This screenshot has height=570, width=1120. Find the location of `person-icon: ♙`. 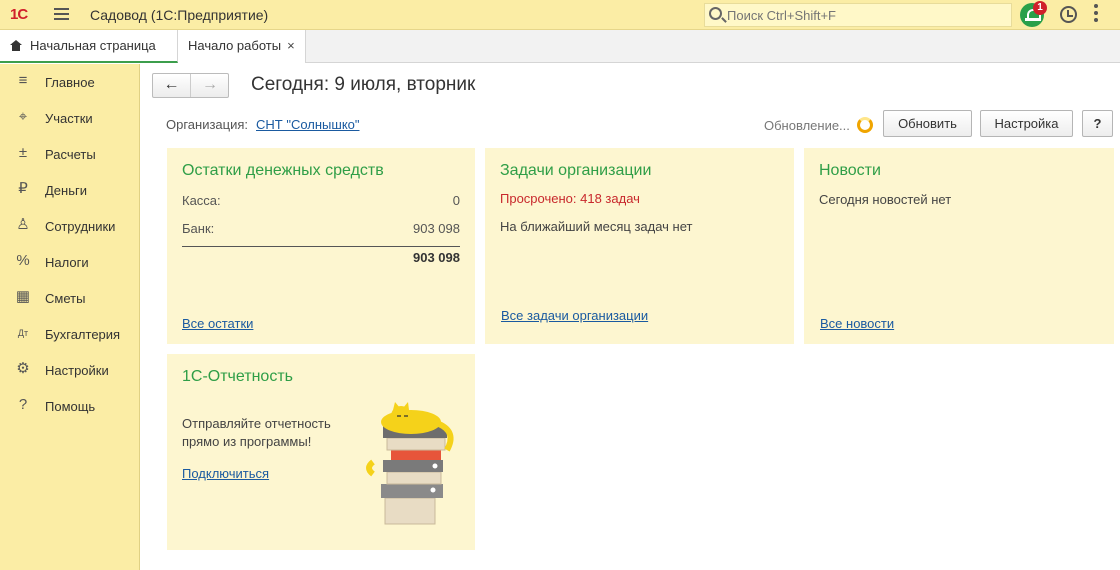

person-icon: ♙ is located at coordinates (23, 224).